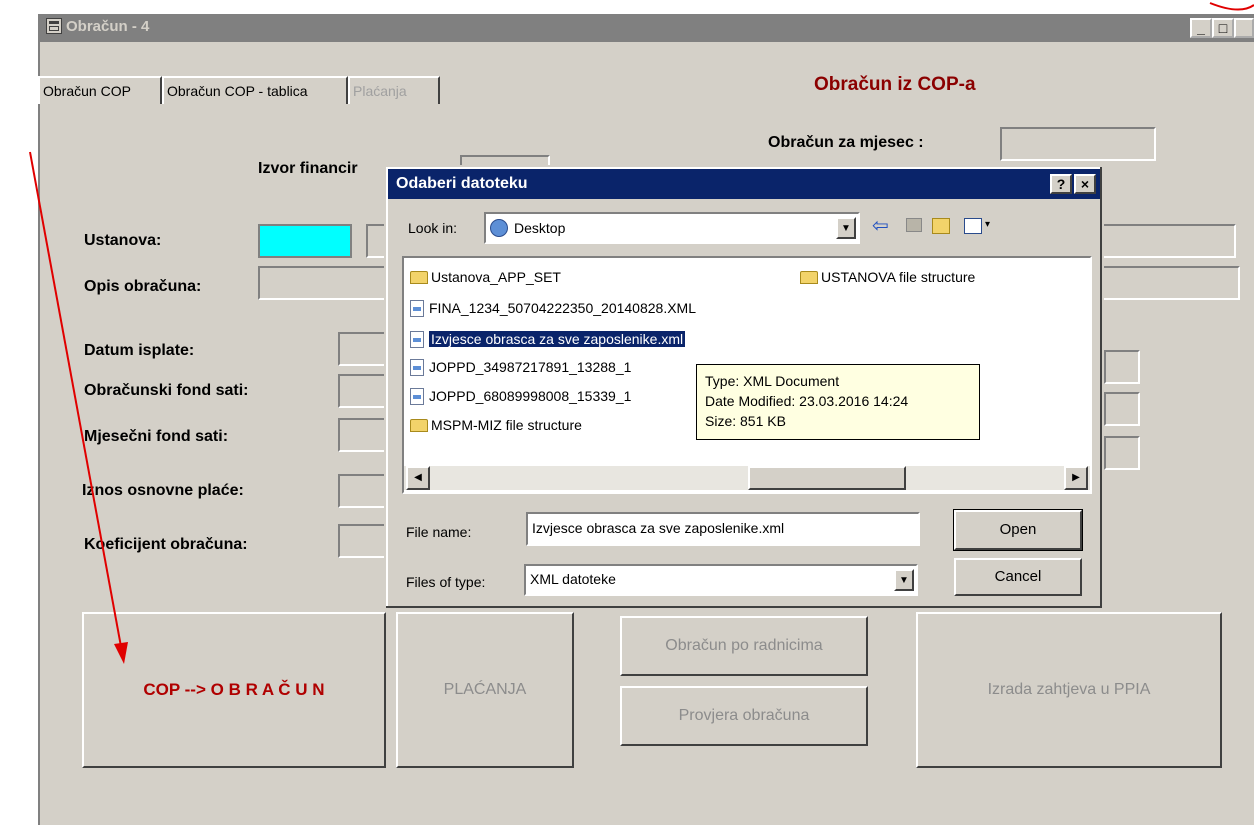  What do you see at coordinates (553, 308) in the screenshot?
I see `list-item: FINA_1234_50704222350_20140828.XML` at bounding box center [553, 308].